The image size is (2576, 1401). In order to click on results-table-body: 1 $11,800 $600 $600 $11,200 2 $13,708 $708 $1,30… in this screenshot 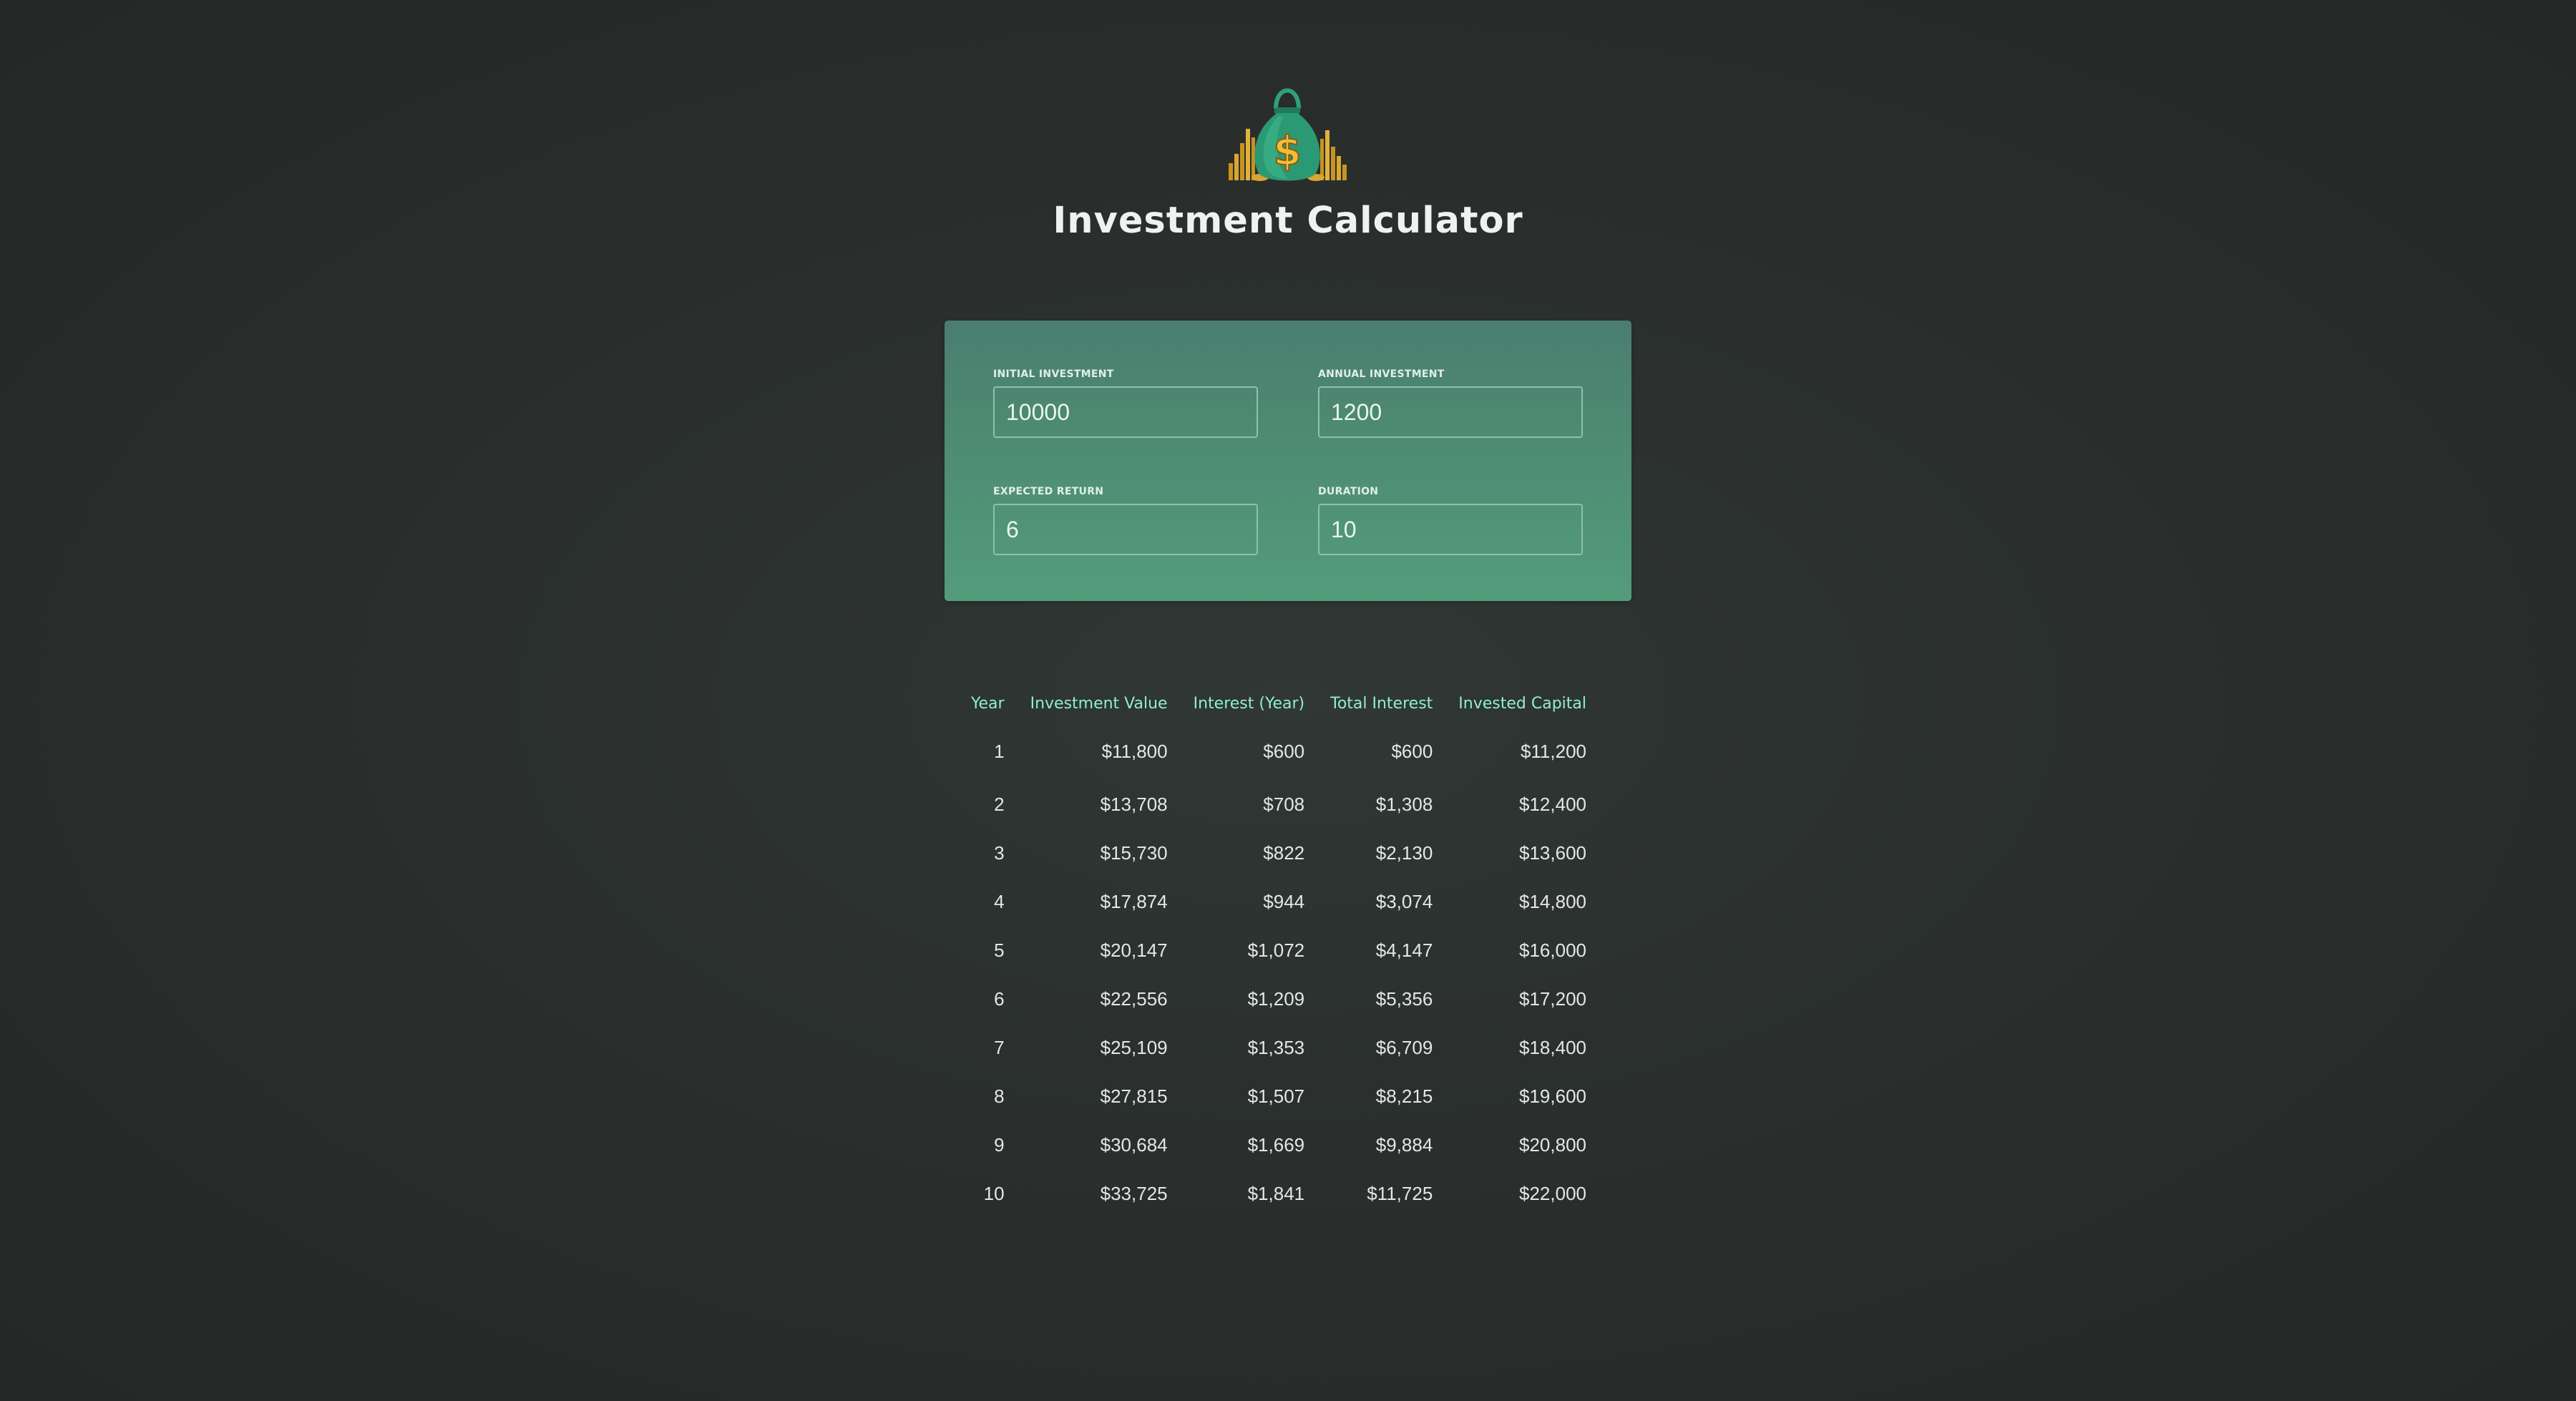, I will do `click(1278, 970)`.